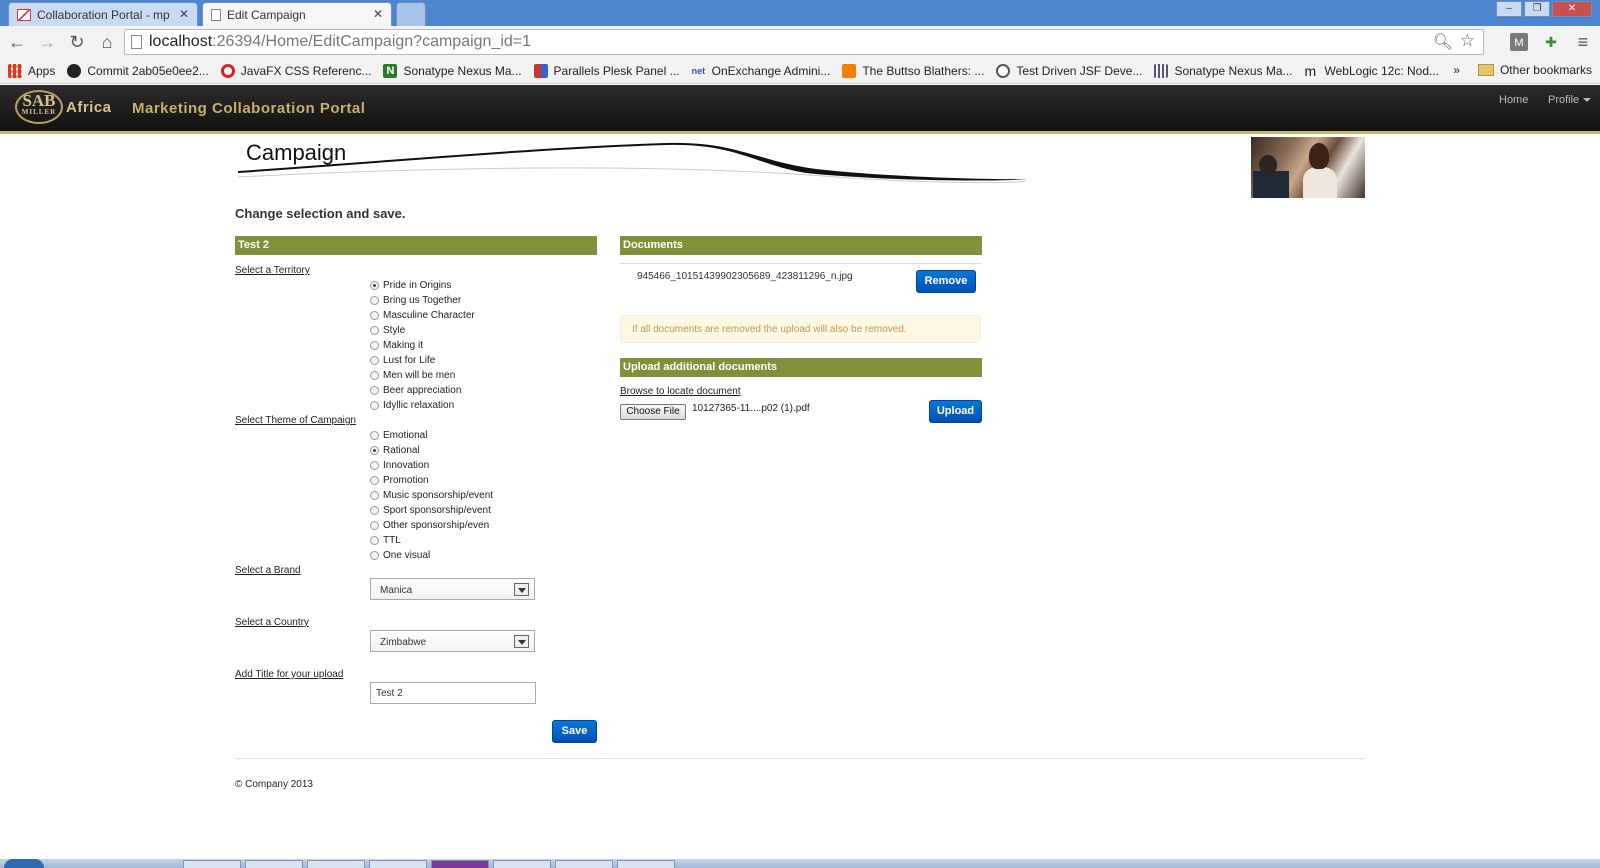 The width and height of the screenshot is (1600, 868). What do you see at coordinates (452, 641) in the screenshot?
I see `country-select: Zimbabwe` at bounding box center [452, 641].